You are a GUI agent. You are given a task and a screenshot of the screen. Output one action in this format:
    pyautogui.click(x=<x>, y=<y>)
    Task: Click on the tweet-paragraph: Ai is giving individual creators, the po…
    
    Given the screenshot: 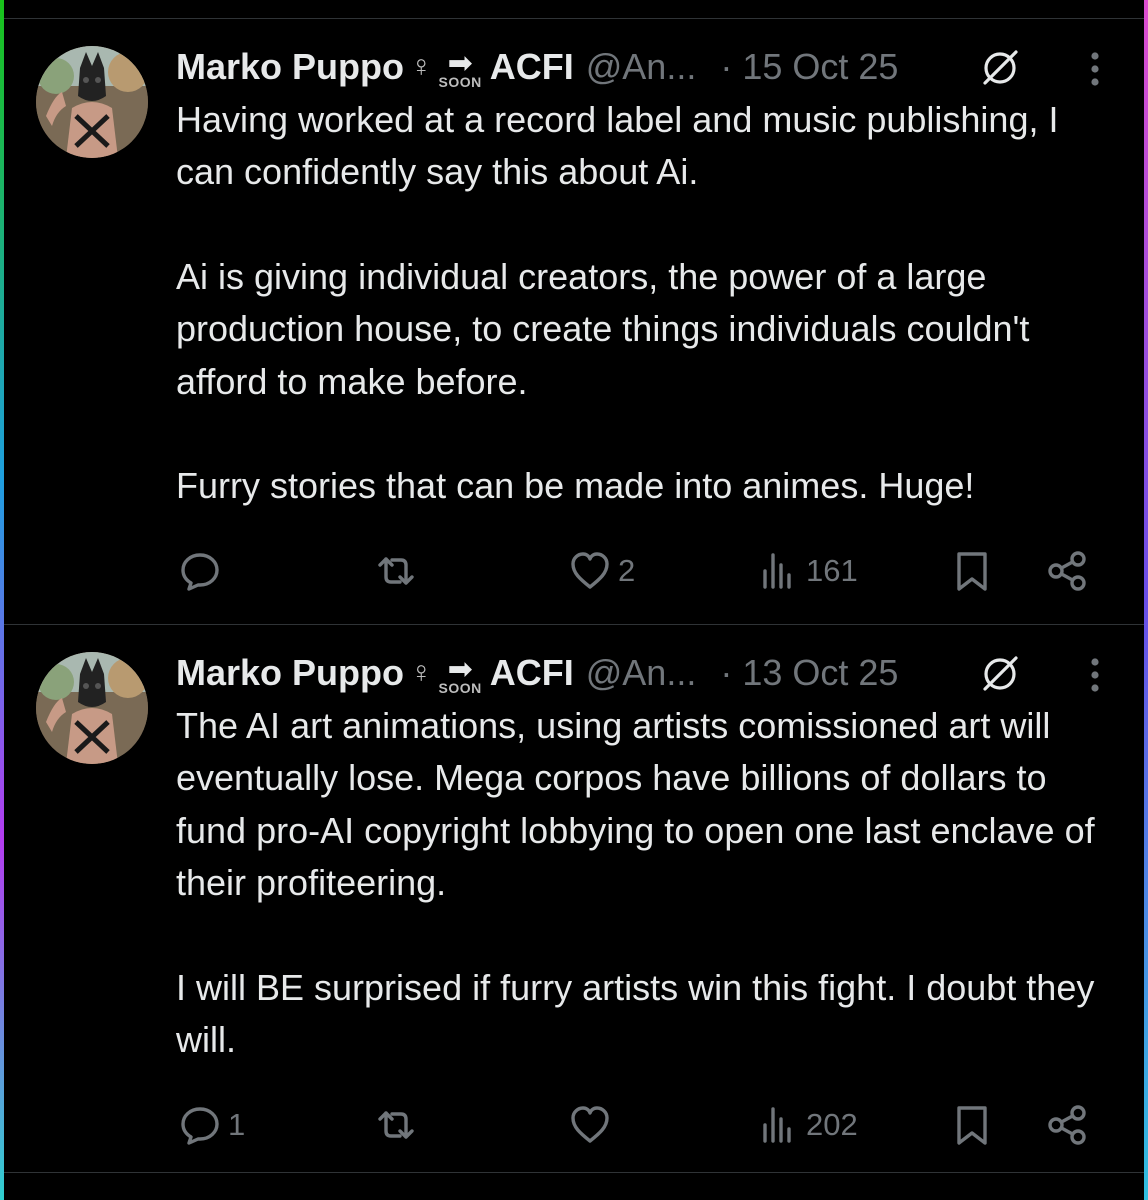 What is the action you would take?
    pyautogui.click(x=603, y=328)
    